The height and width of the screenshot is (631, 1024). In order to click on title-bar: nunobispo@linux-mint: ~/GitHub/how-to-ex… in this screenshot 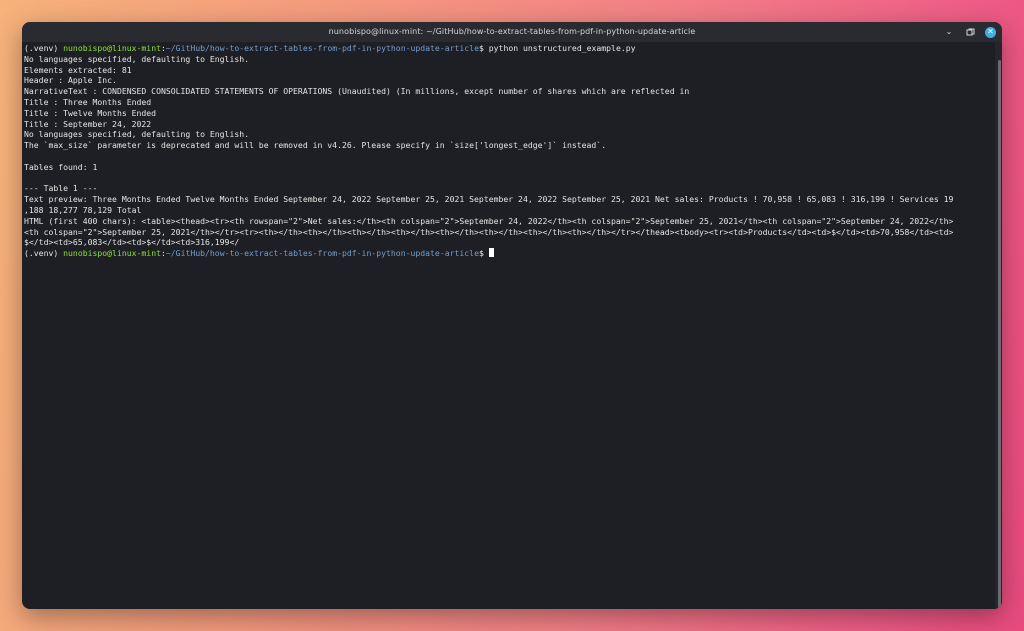, I will do `click(512, 32)`.